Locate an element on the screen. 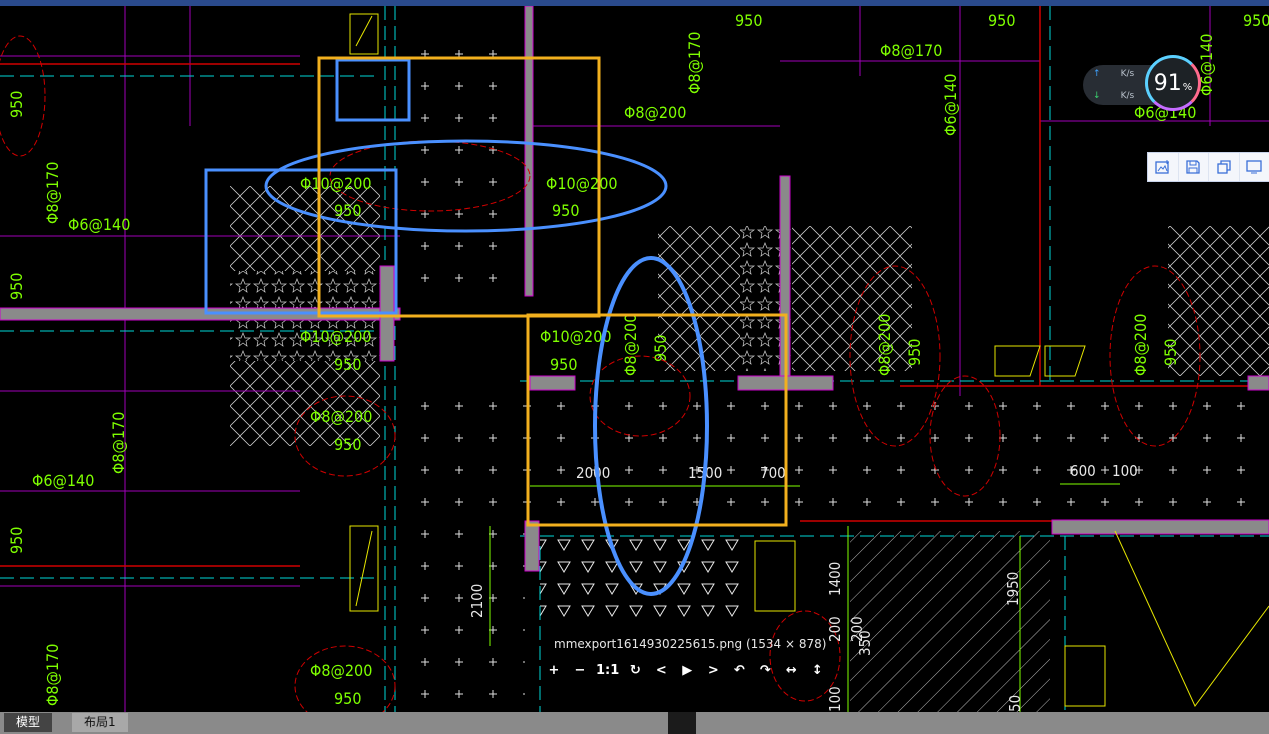 The width and height of the screenshot is (1269, 734). dimension-label: 350 is located at coordinates (865, 643).